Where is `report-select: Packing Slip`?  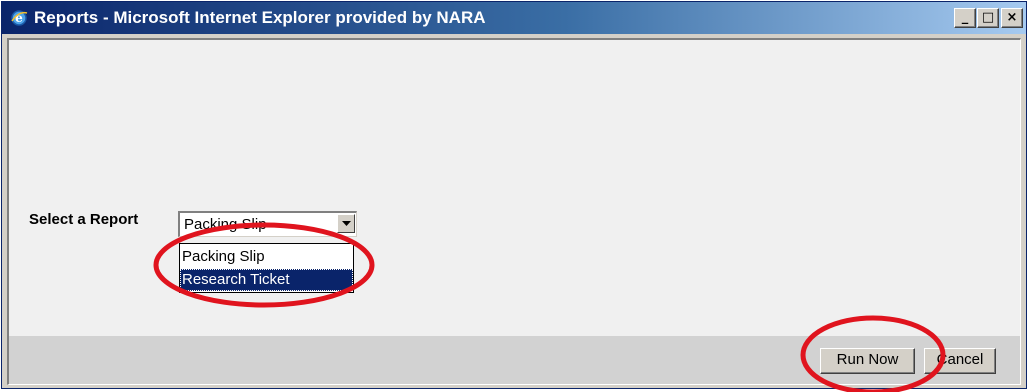 report-select: Packing Slip is located at coordinates (267, 224).